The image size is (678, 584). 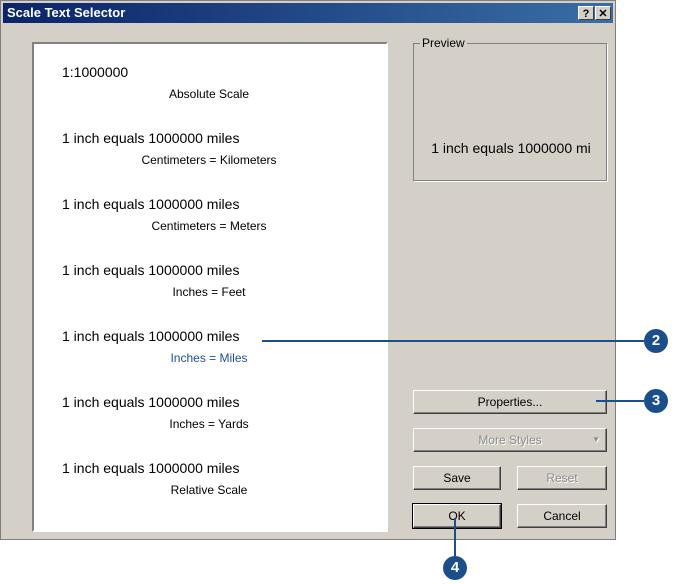 What do you see at coordinates (510, 108) in the screenshot?
I see `preview-group: Preview 1 inch equals 1000000 mi` at bounding box center [510, 108].